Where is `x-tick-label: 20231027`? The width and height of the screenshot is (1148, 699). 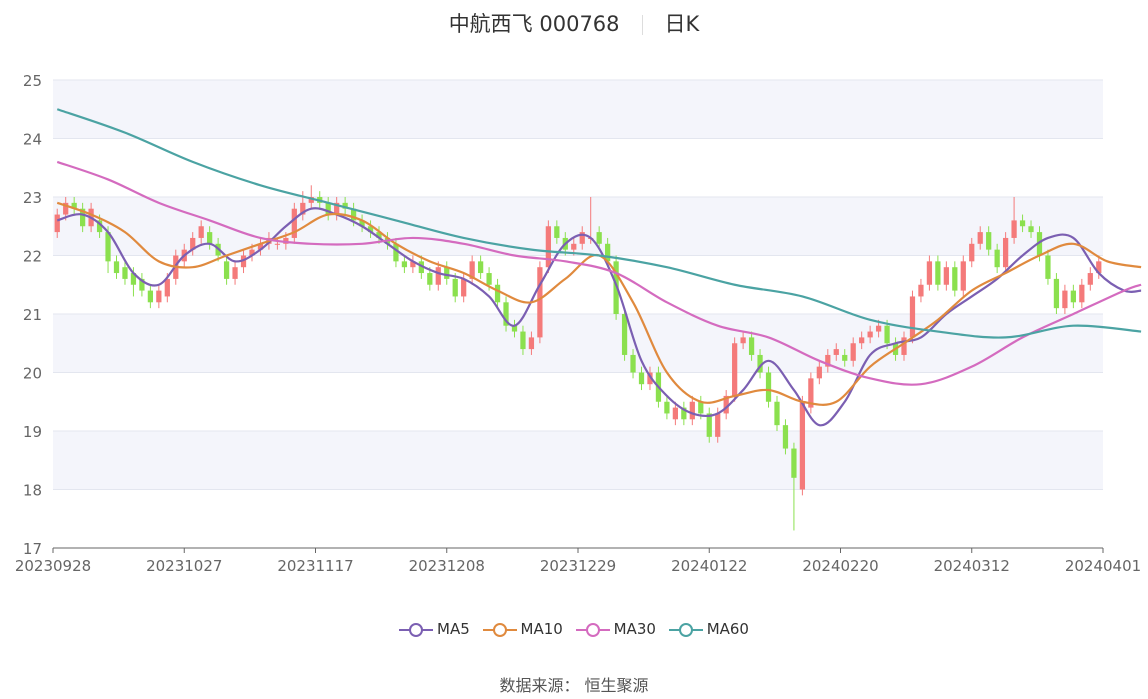 x-tick-label: 20231027 is located at coordinates (184, 566).